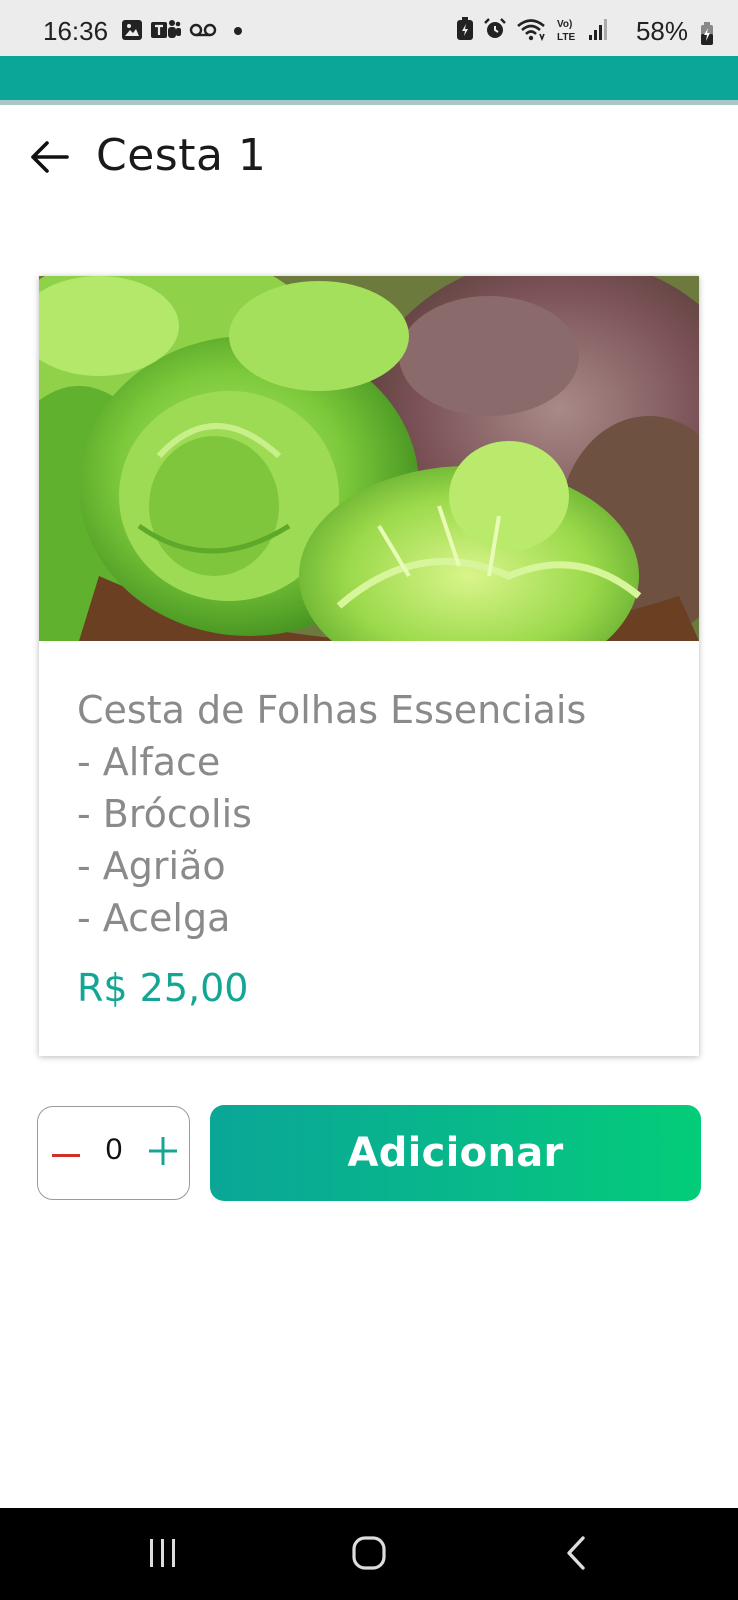 This screenshot has width=738, height=1600. I want to click on status-bar: 16:36 Vo) LTE 58%, so click(369, 28).